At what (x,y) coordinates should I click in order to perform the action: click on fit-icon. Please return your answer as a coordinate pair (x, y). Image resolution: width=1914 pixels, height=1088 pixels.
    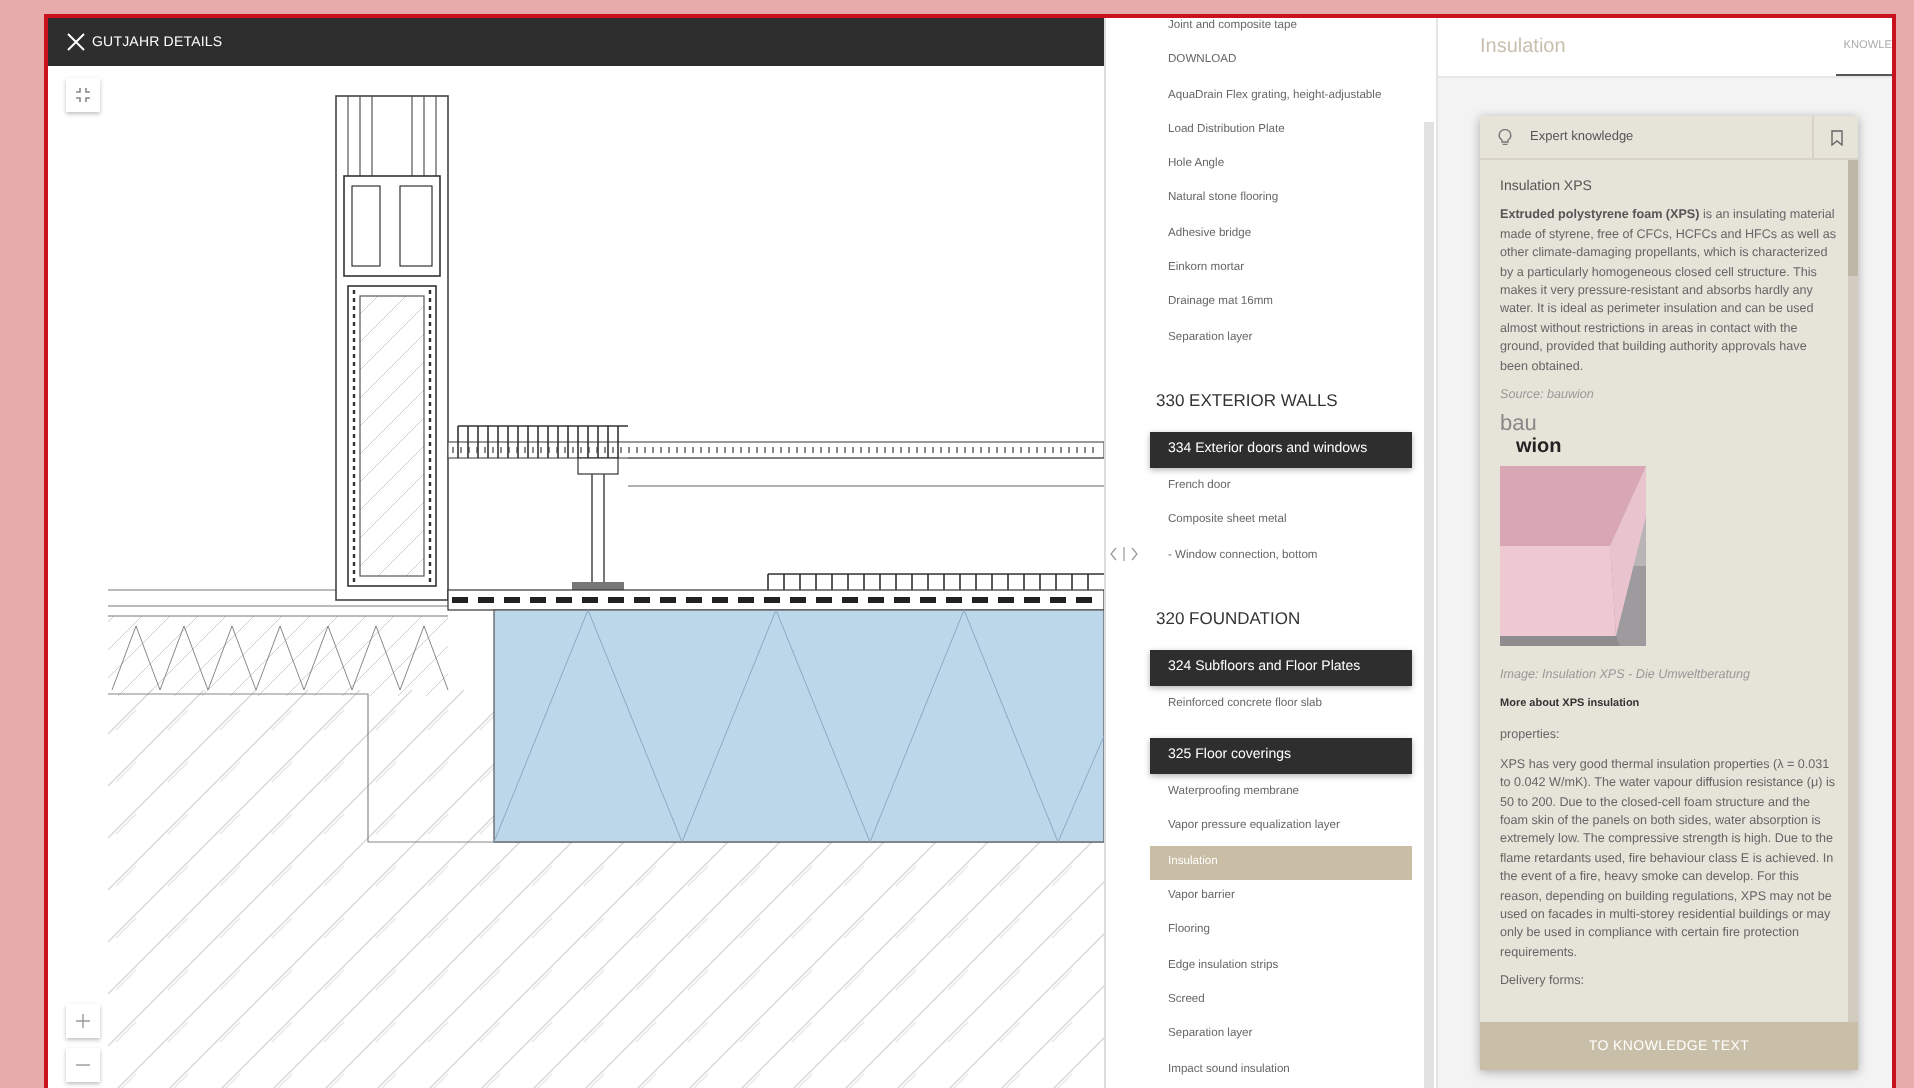
    Looking at the image, I should click on (83, 95).